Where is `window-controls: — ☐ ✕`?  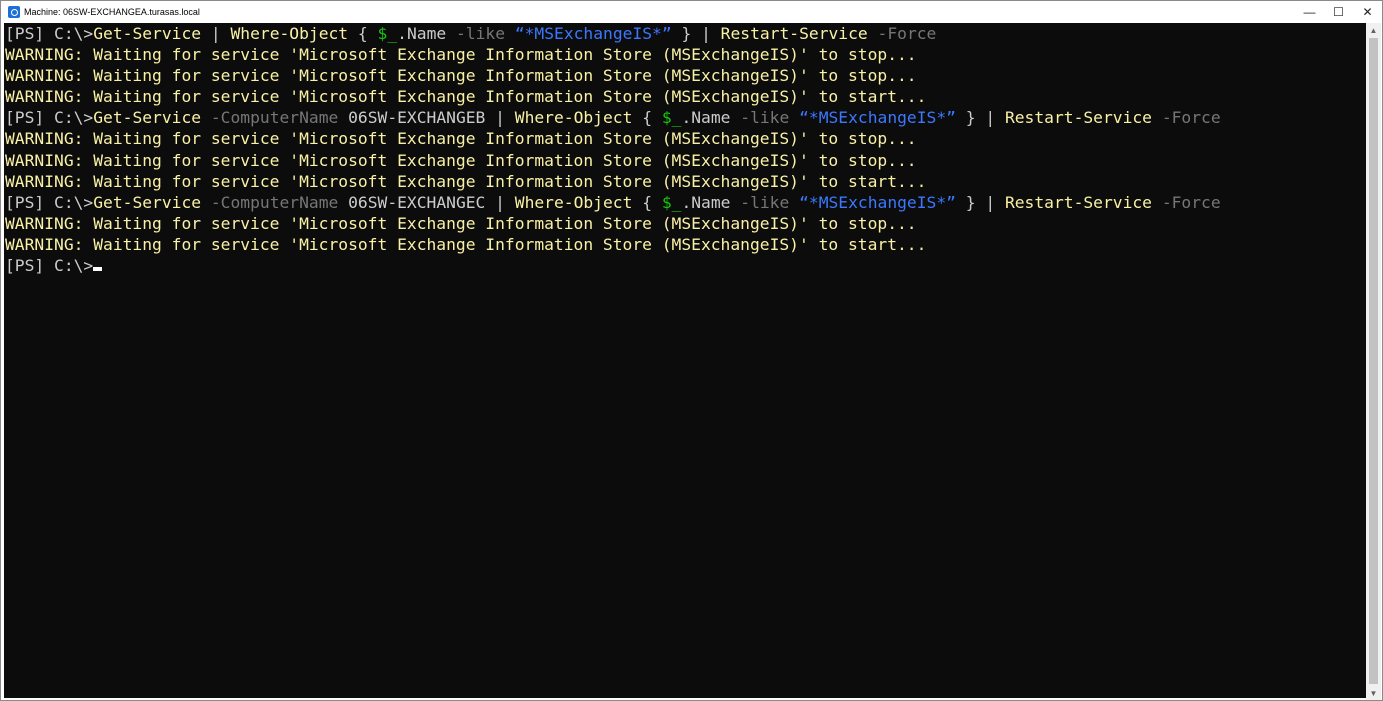
window-controls: — ☐ ✕ is located at coordinates (1338, 12).